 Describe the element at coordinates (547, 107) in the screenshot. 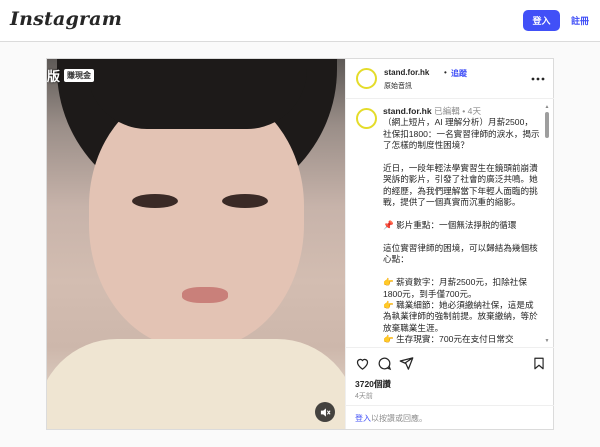

I see `scroll-up-arrow-icon: ▲` at that location.